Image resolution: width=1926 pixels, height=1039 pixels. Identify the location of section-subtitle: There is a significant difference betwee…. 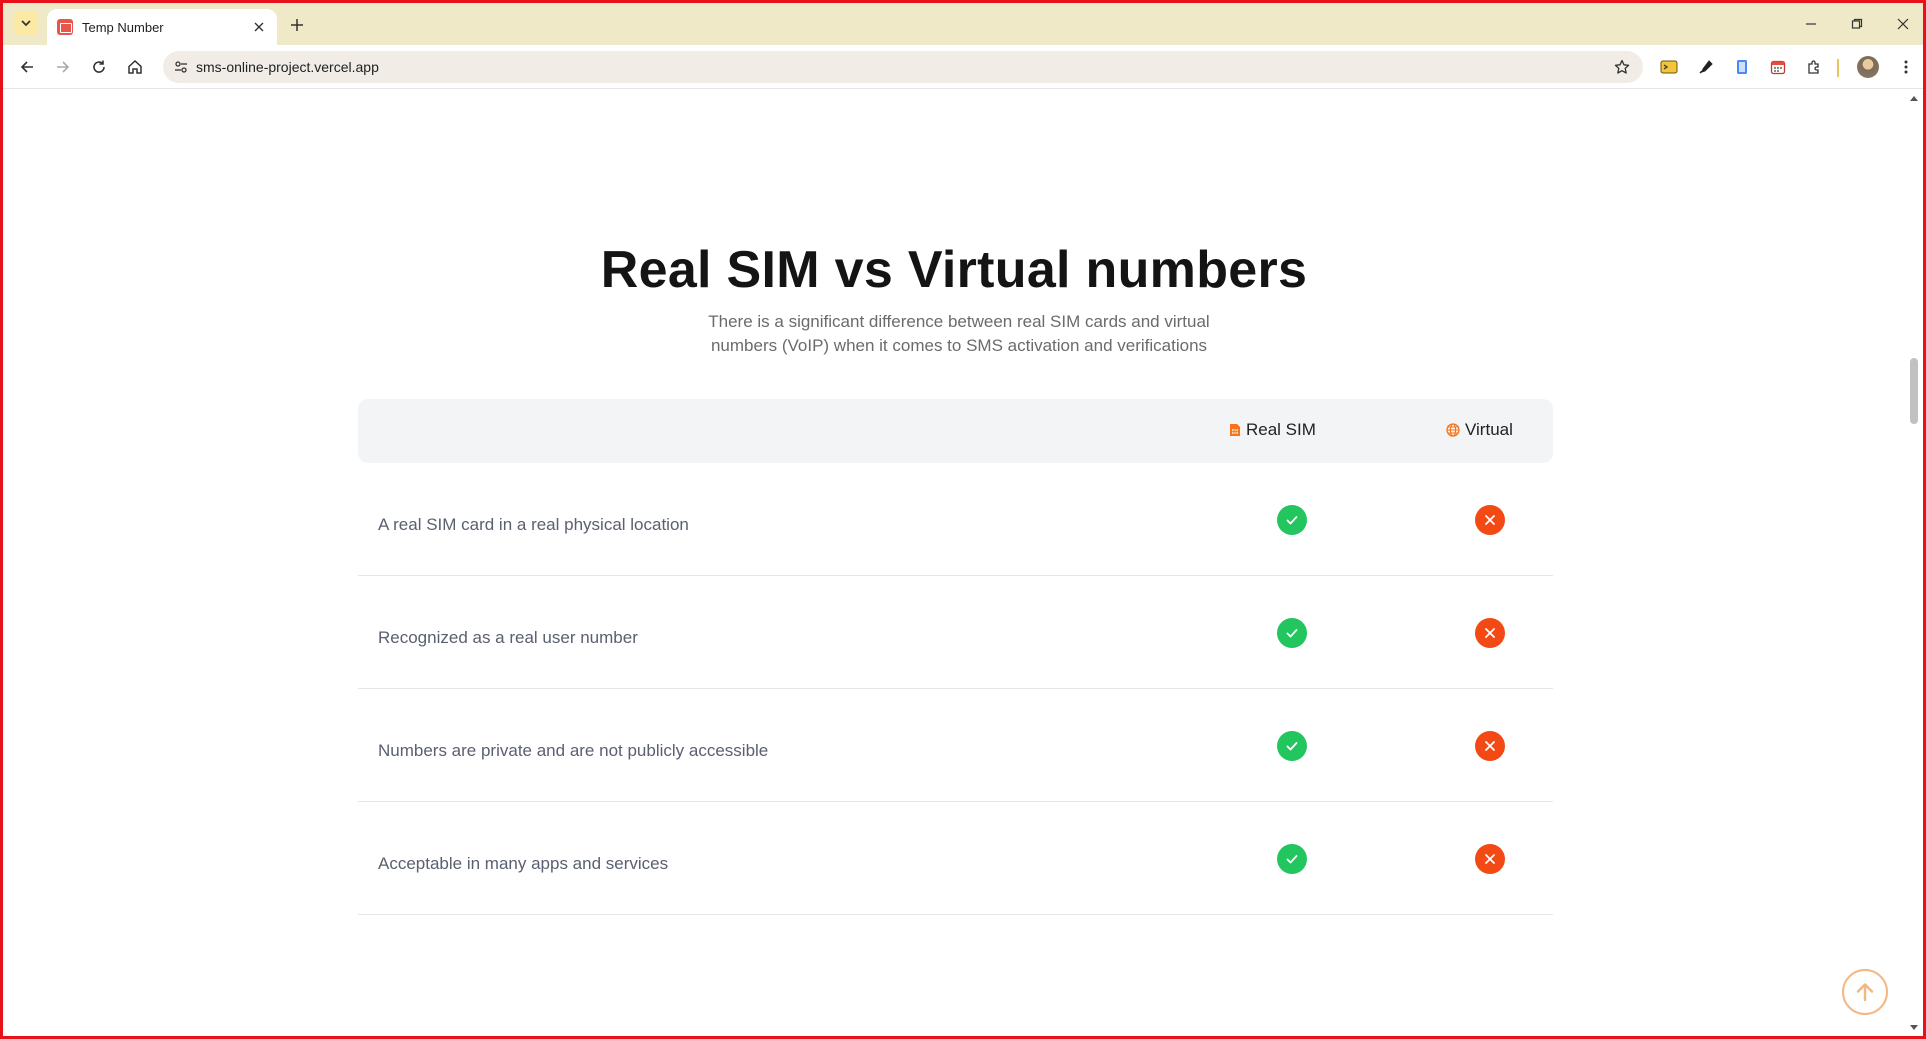
(959, 333).